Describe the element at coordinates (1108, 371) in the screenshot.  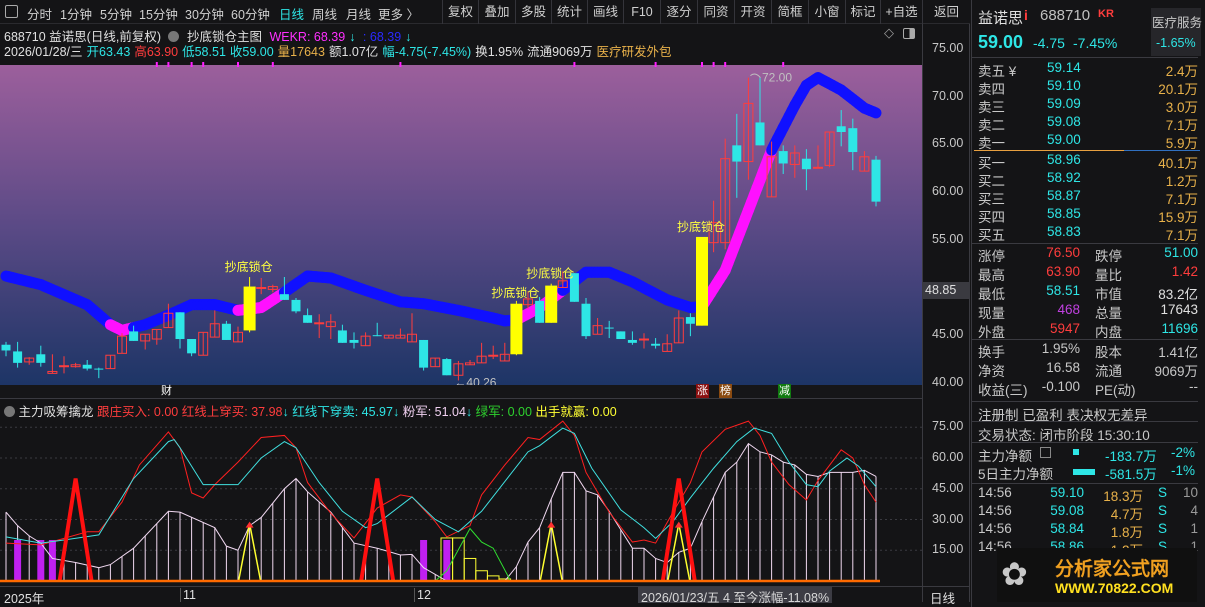
I see `stat-label: 流通` at that location.